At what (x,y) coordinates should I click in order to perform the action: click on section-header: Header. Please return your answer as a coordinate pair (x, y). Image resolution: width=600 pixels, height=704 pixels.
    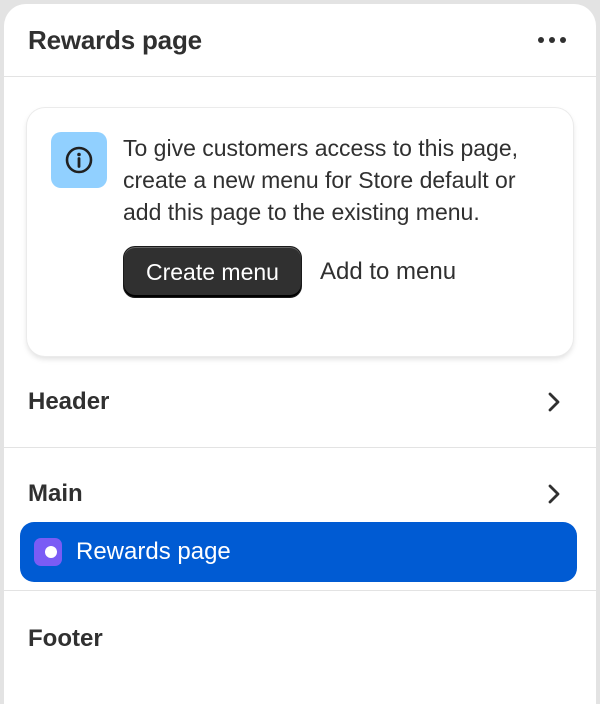
    Looking at the image, I should click on (300, 402).